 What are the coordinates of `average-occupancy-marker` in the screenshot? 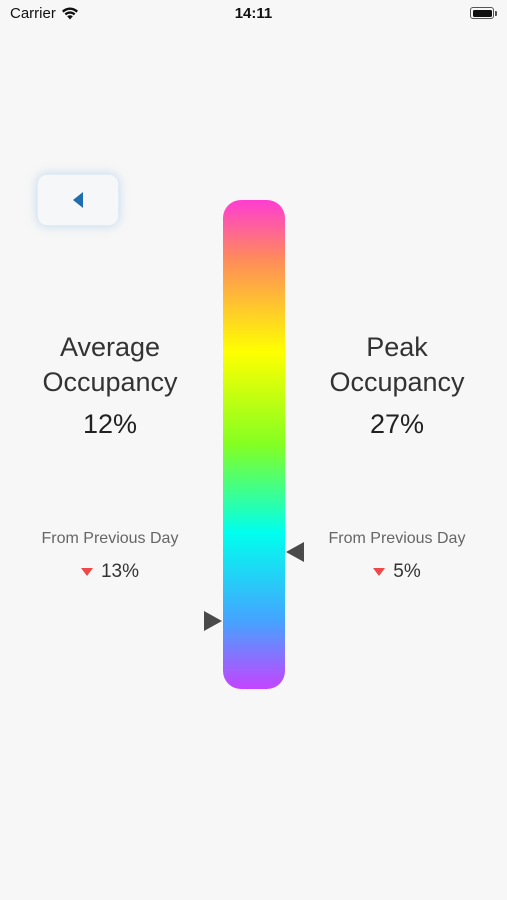 It's located at (213, 620).